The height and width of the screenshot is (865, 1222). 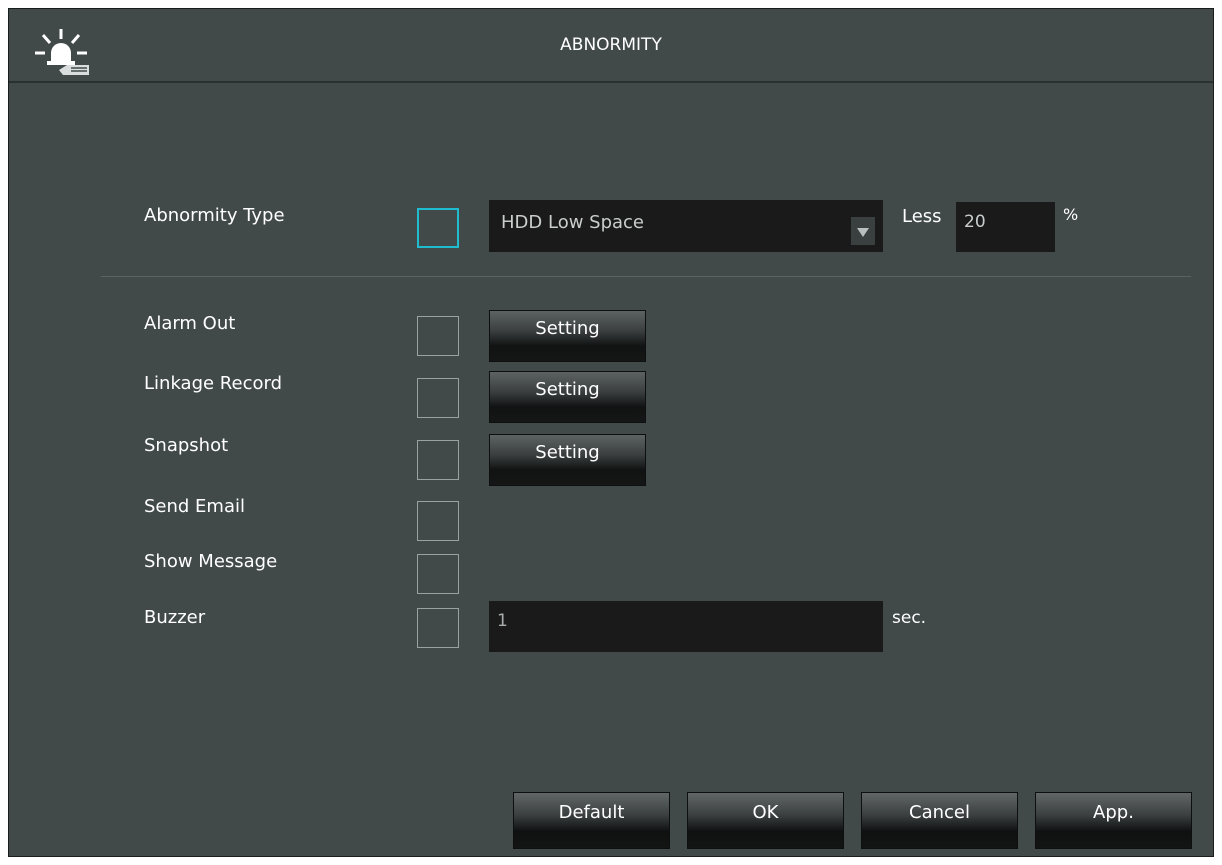 What do you see at coordinates (175, 617) in the screenshot?
I see `buzzer-label: Buzzer` at bounding box center [175, 617].